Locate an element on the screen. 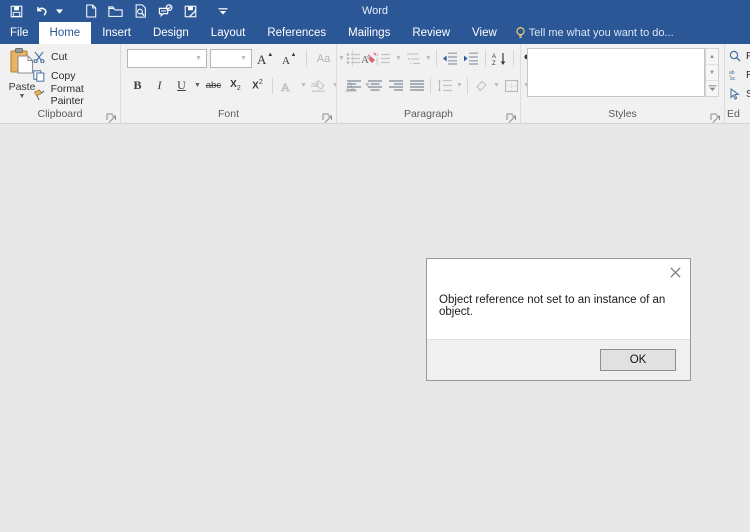  svg-text: 3 is located at coordinates (377, 63).